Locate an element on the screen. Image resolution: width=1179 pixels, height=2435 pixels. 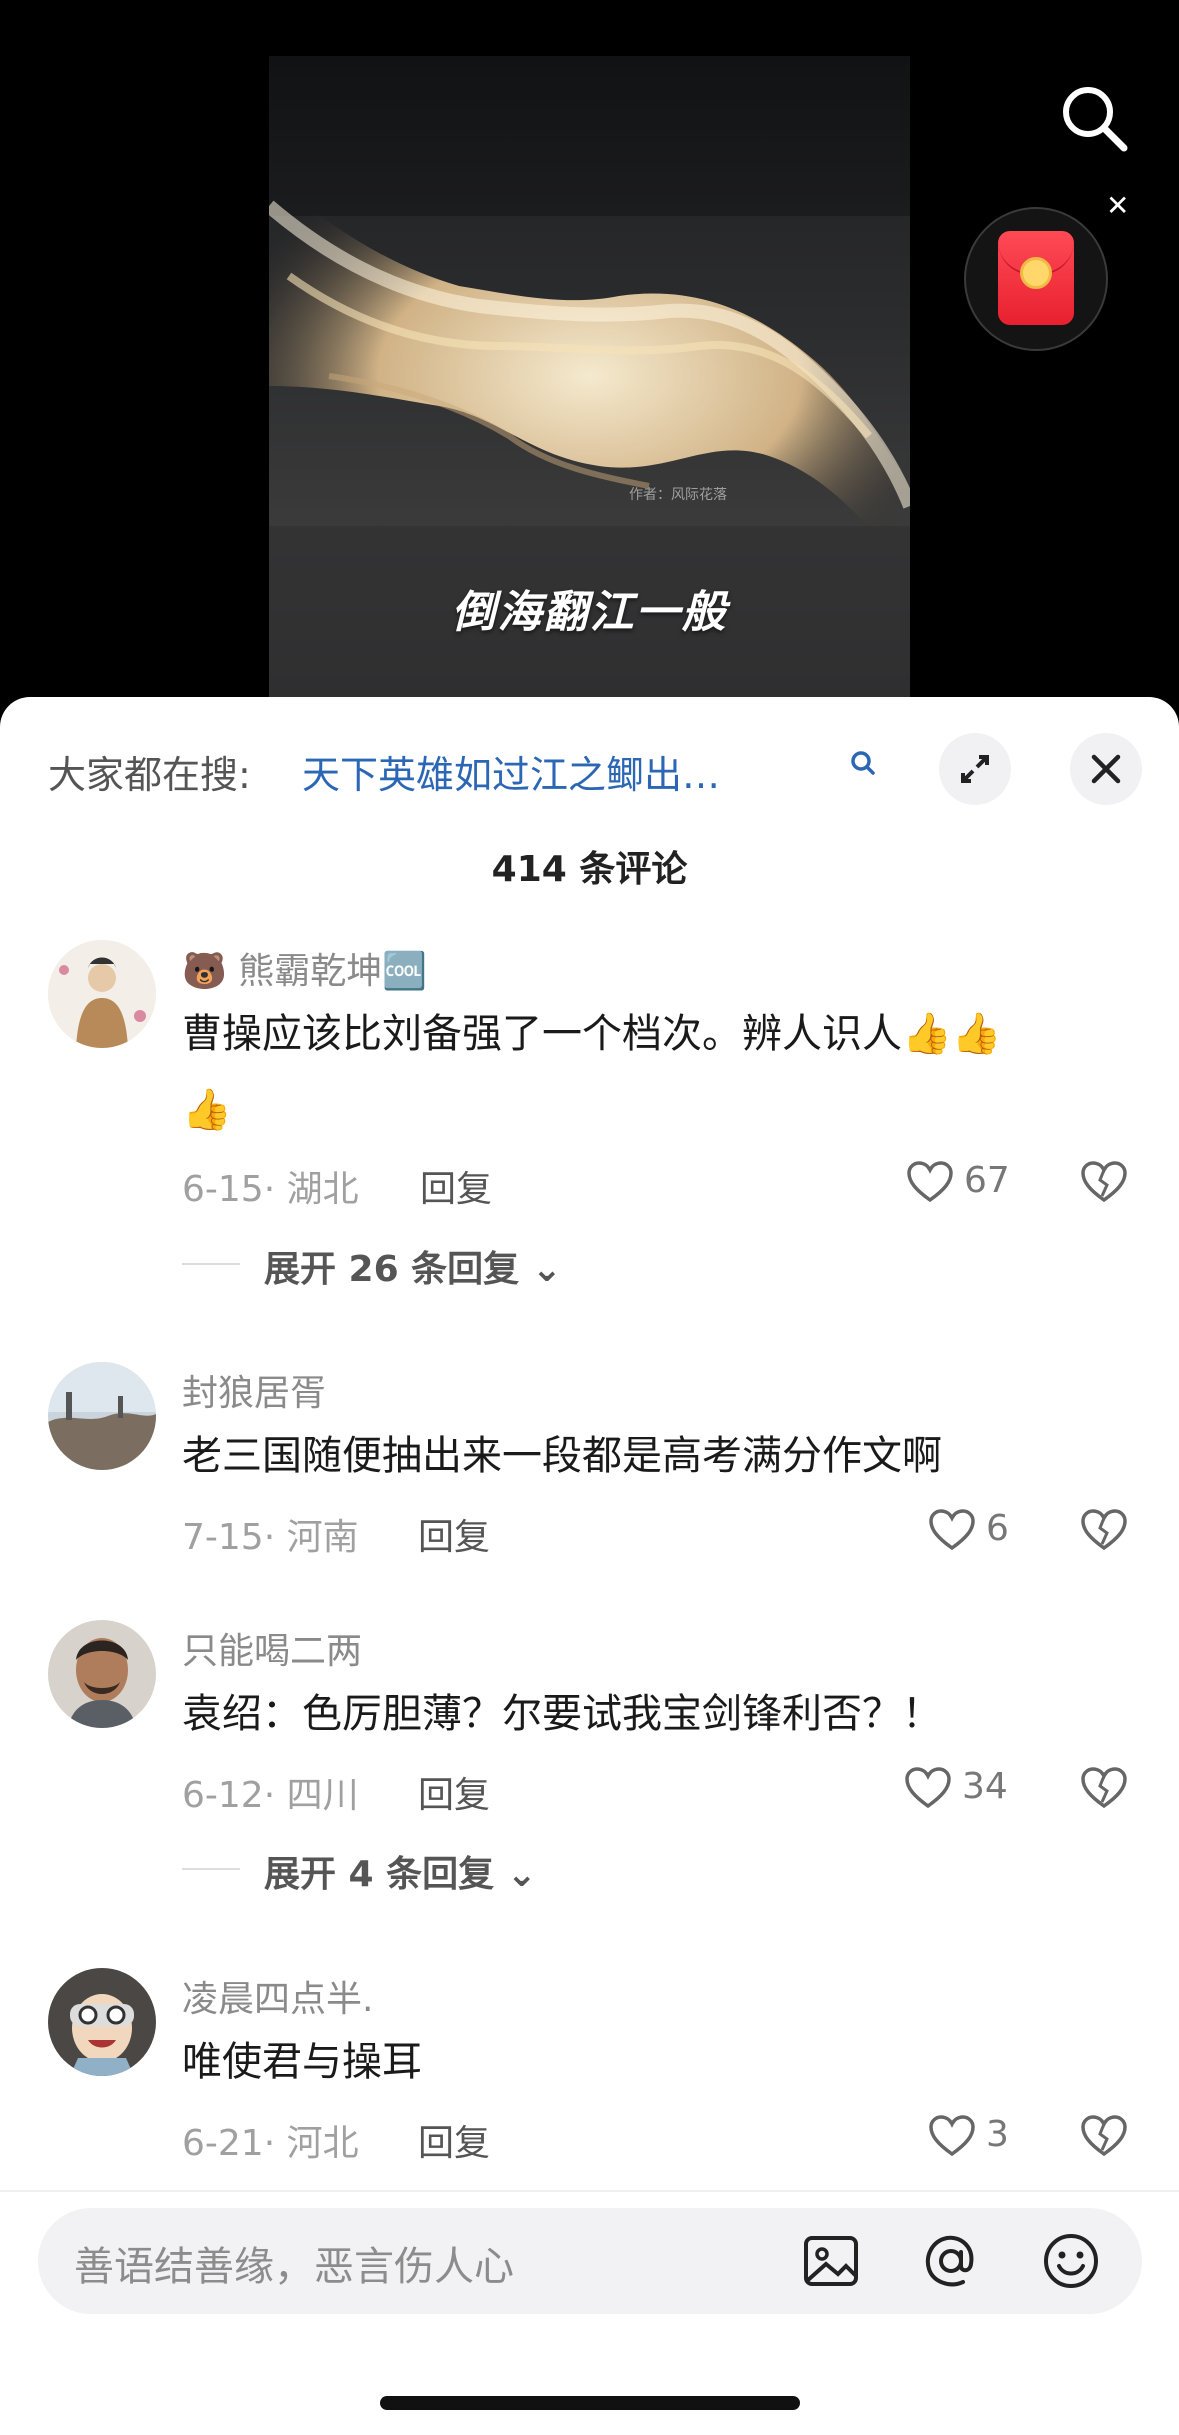
emoji-icon is located at coordinates (1071, 2261).